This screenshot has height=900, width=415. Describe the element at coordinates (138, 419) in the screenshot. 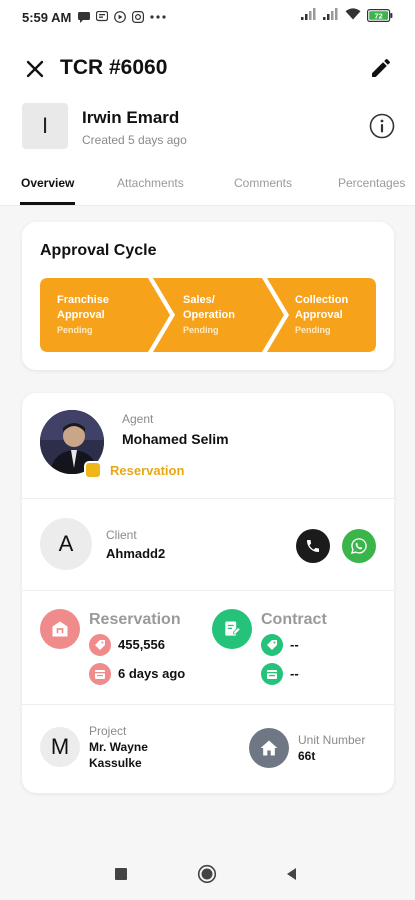

I see `agent-label: Agent` at that location.